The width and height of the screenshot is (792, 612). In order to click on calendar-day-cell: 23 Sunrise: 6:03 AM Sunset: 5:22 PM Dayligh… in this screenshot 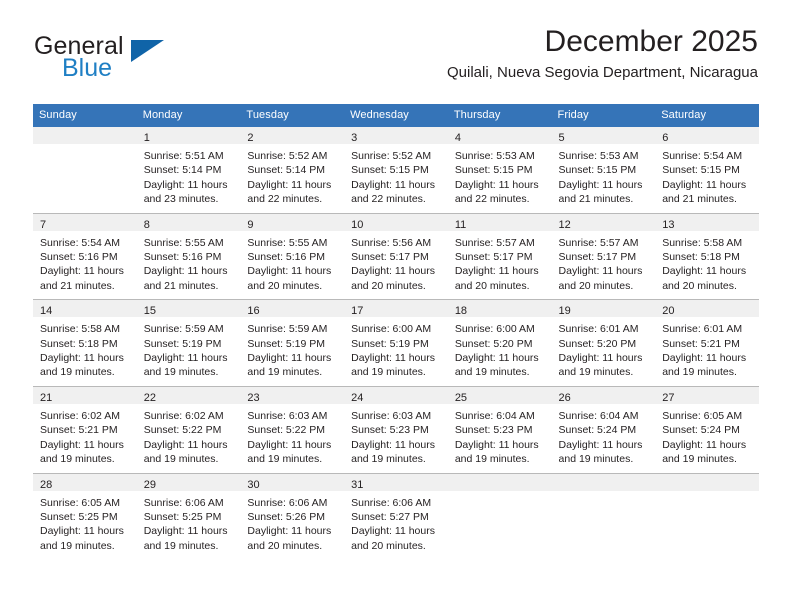, I will do `click(292, 429)`.